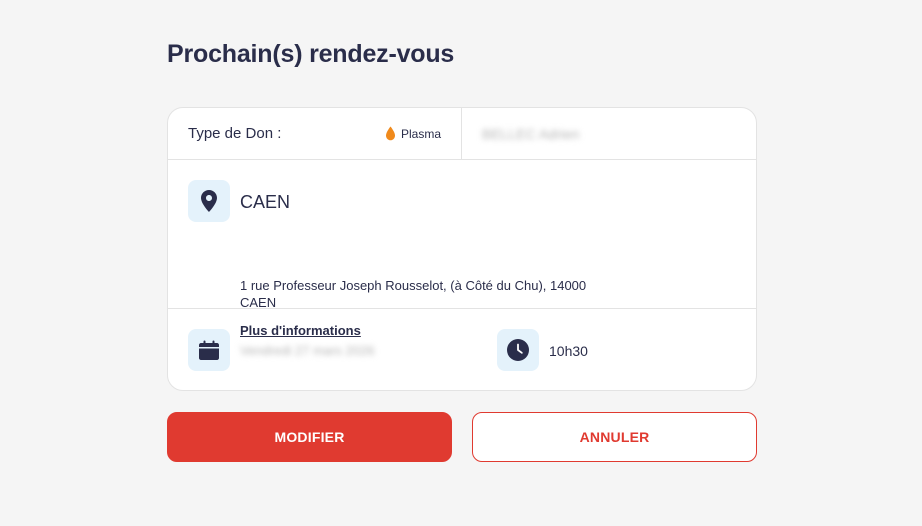 This screenshot has height=526, width=922. I want to click on cancel-button: ANNULER, so click(614, 437).